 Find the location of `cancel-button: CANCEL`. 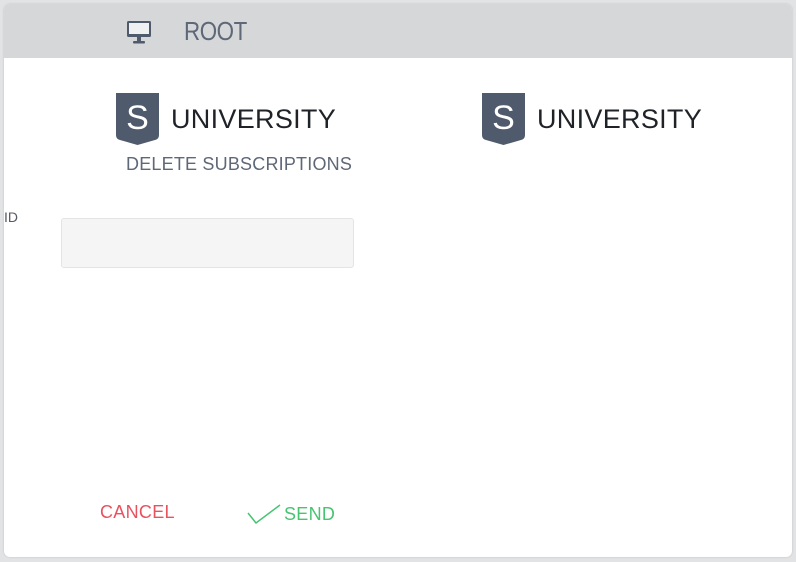

cancel-button: CANCEL is located at coordinates (137, 512).